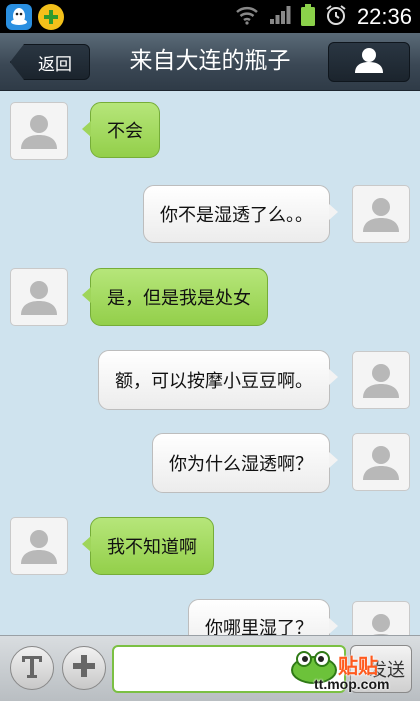  Describe the element at coordinates (259, 626) in the screenshot. I see `message-text: 你哪里湿了？` at that location.